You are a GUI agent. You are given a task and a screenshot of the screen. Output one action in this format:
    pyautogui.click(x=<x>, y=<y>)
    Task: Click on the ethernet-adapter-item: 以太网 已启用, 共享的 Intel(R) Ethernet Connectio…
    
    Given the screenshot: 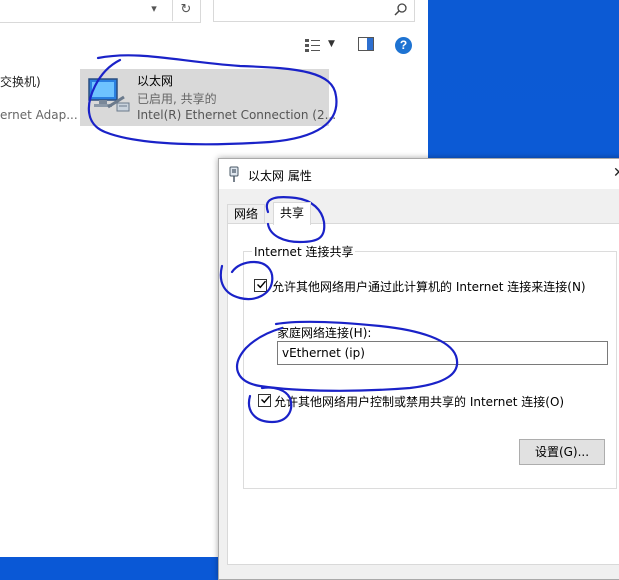 What is the action you would take?
    pyautogui.click(x=208, y=97)
    